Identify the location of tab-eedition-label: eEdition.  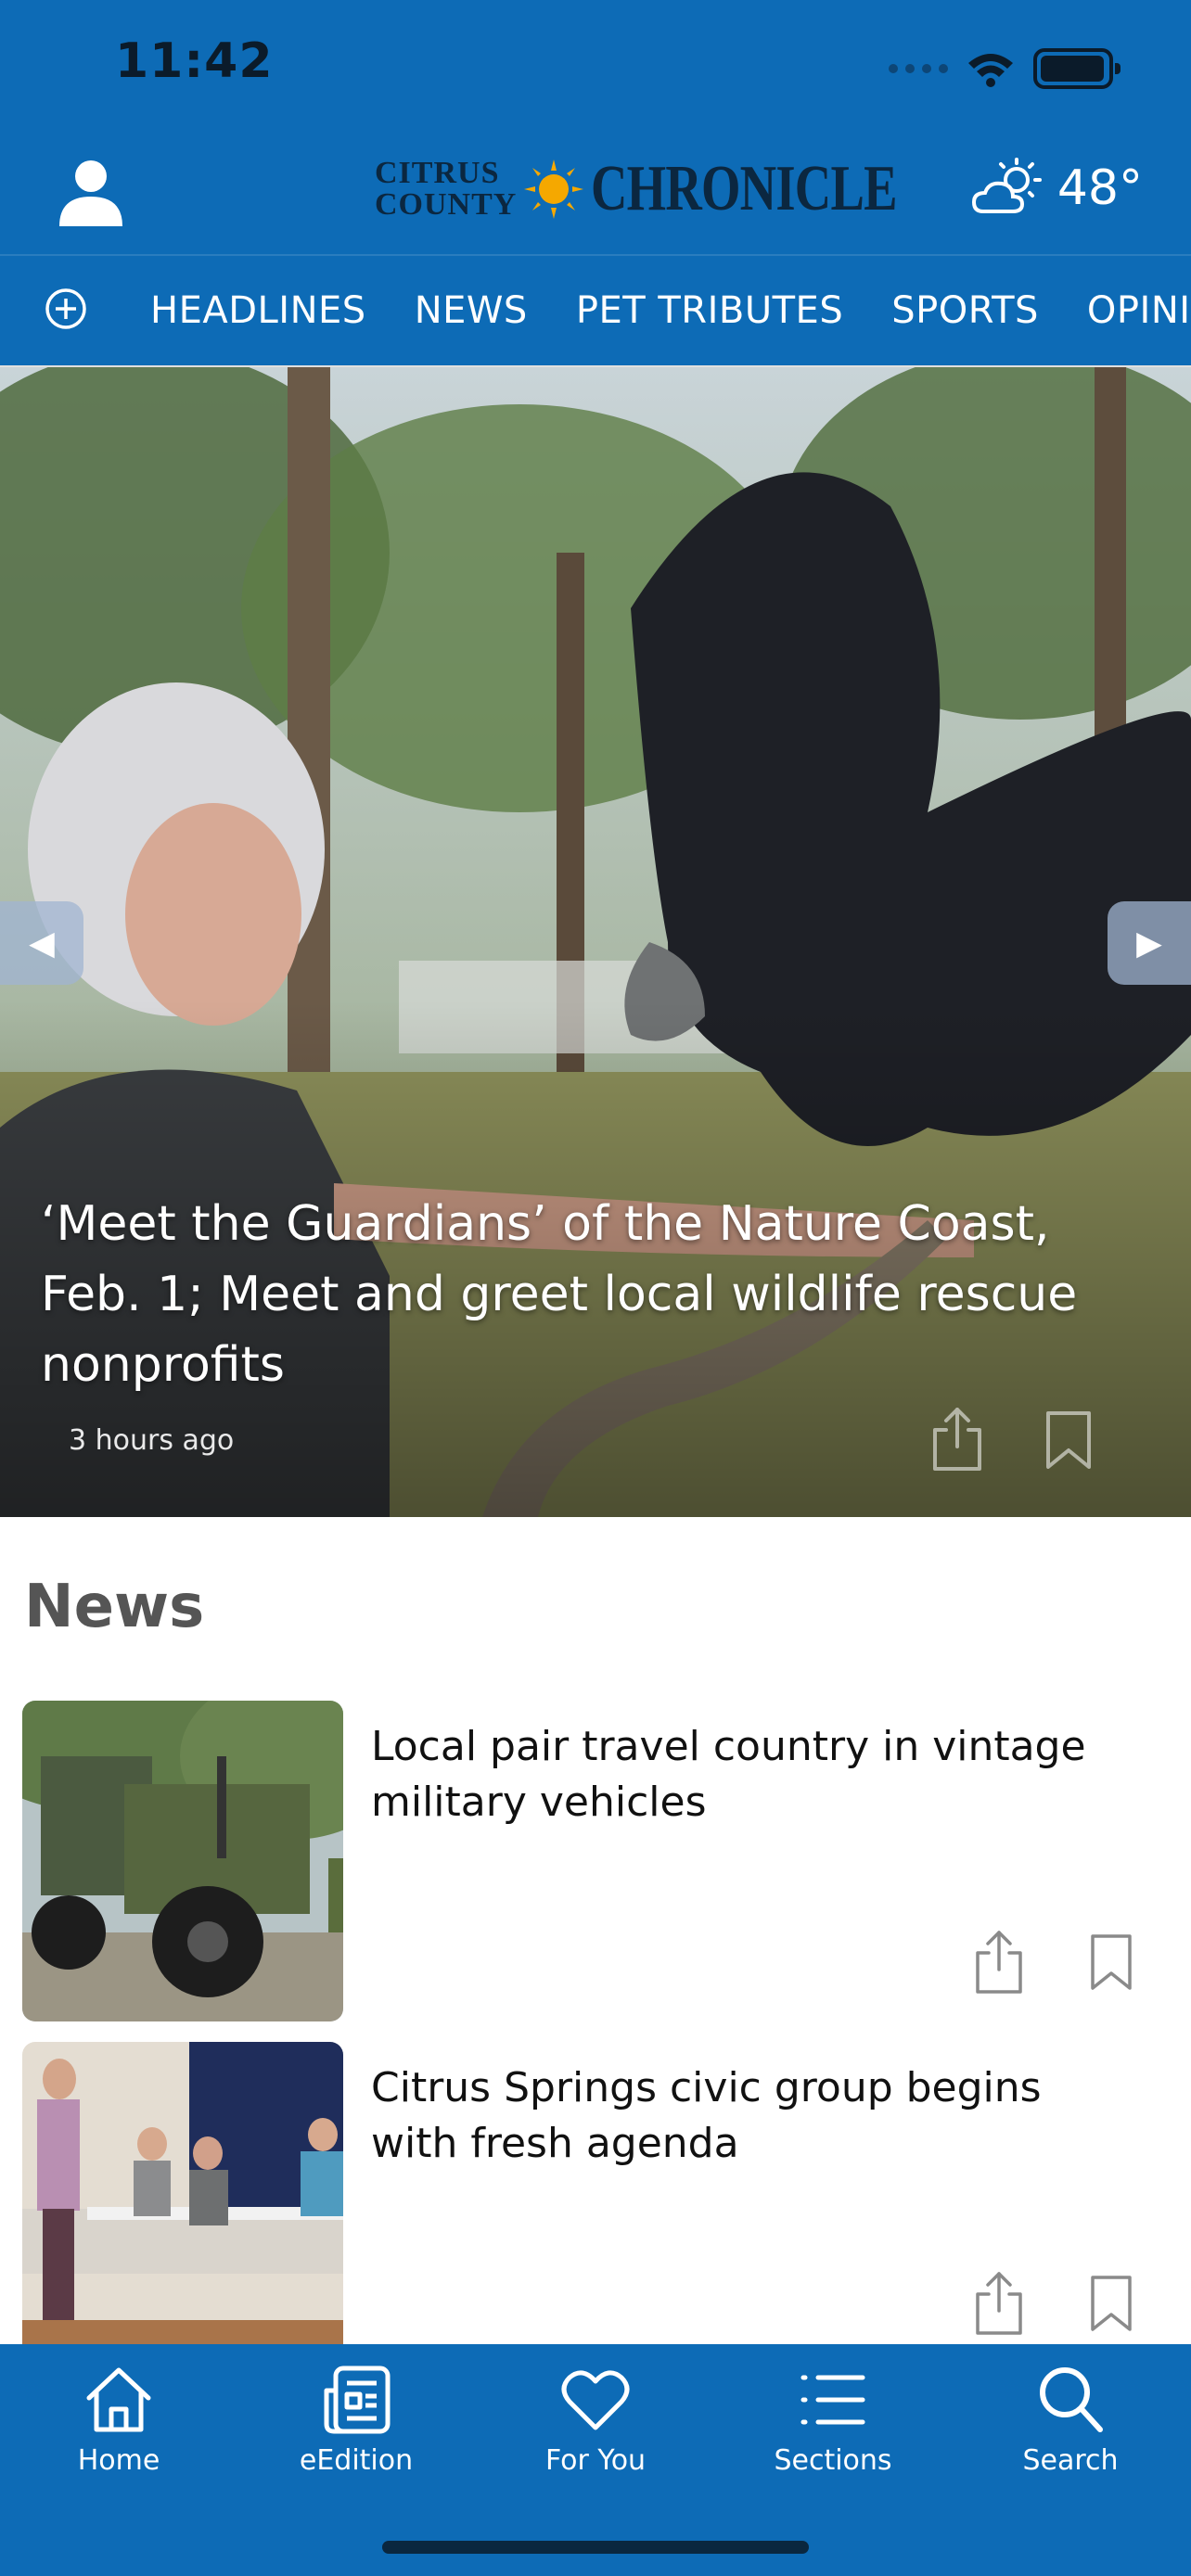
(356, 2460).